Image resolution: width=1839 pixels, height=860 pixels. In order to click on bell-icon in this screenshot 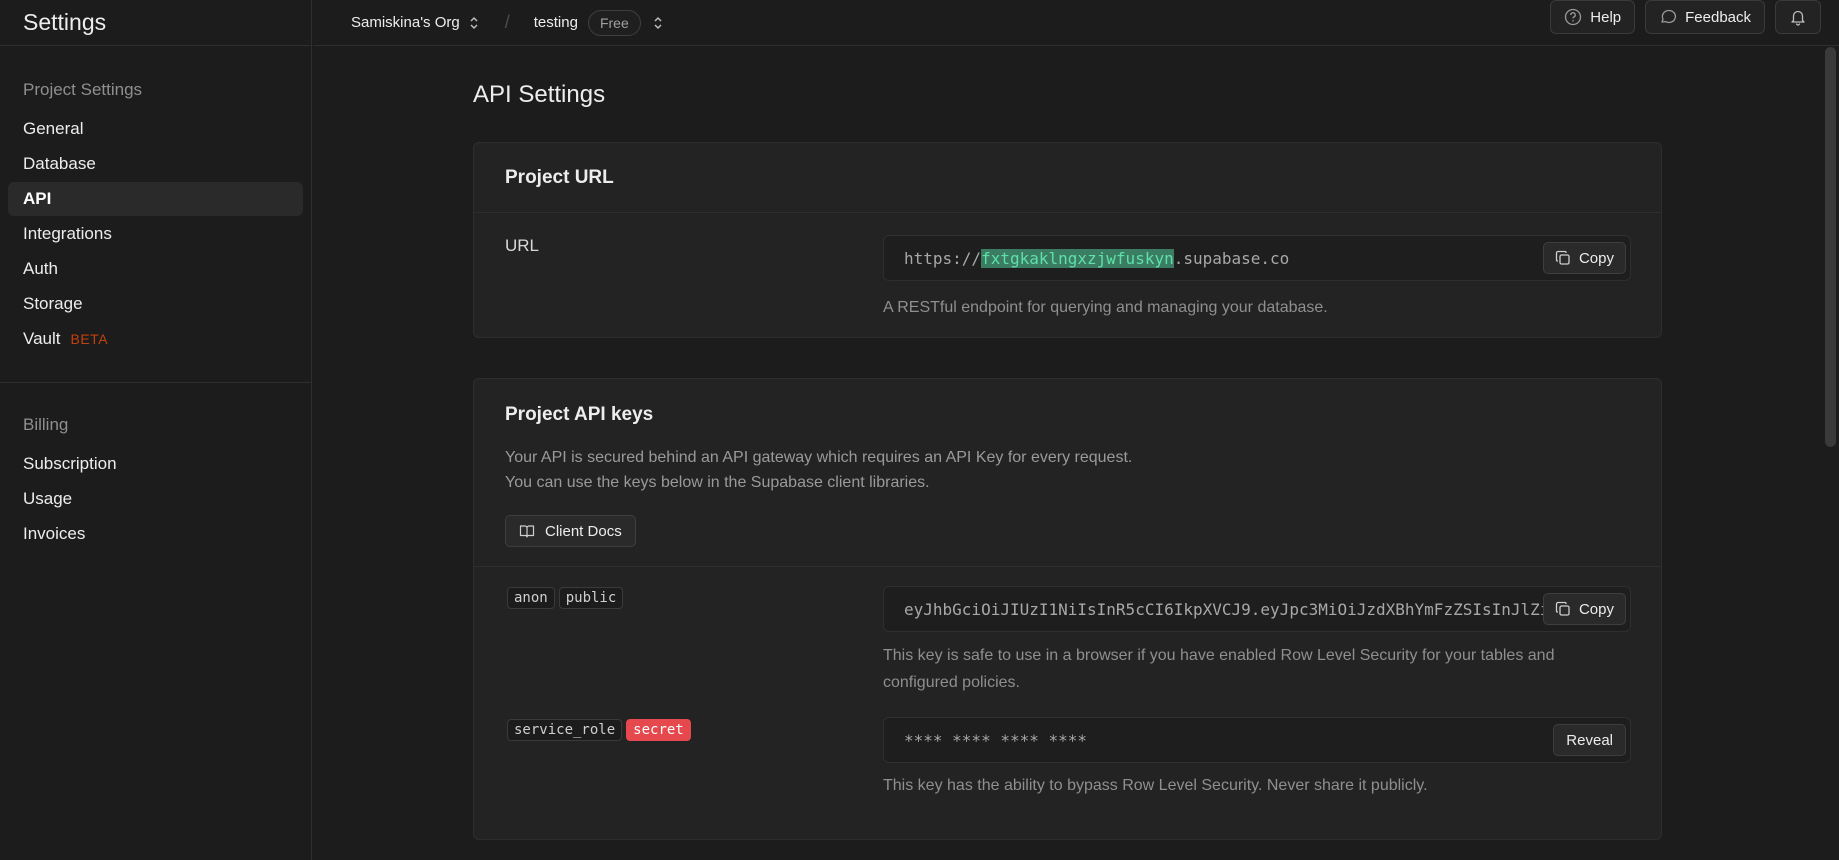, I will do `click(1798, 17)`.